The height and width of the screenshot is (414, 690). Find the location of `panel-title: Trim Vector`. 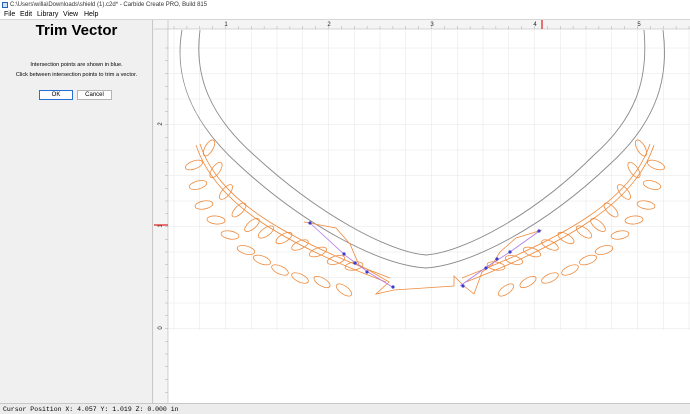

panel-title: Trim Vector is located at coordinates (76, 30).